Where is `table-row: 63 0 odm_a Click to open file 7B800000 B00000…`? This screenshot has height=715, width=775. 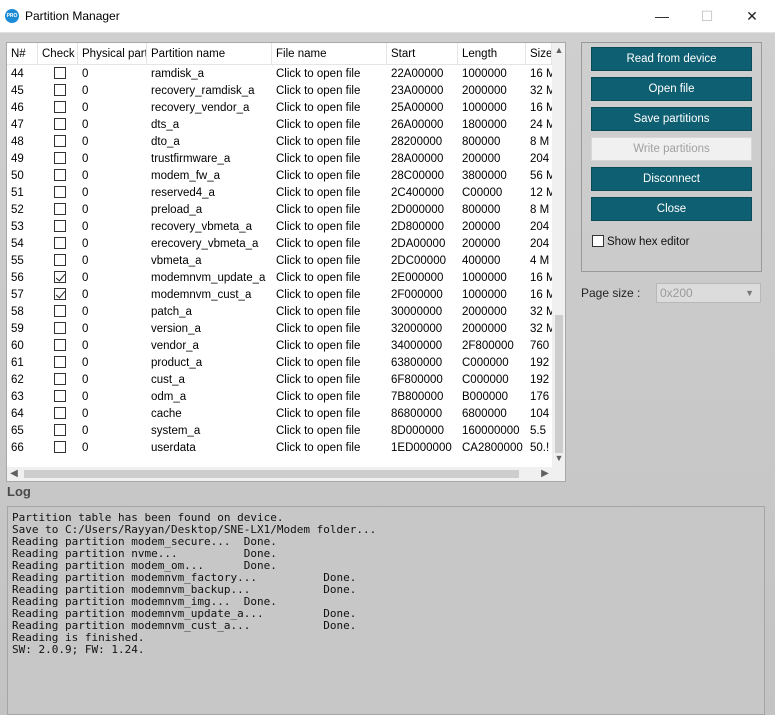
table-row: 63 0 odm_a Click to open file 7B800000 B00000… is located at coordinates (279, 397).